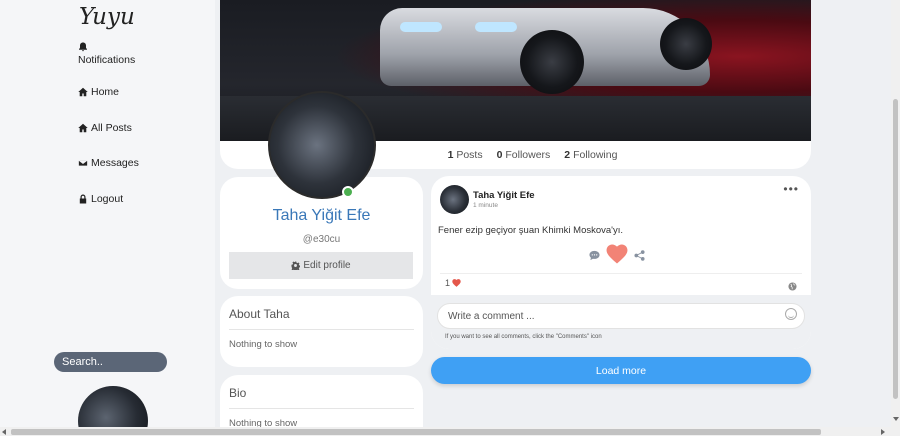 The height and width of the screenshot is (436, 900). I want to click on post-author-name: Taha Yiğit Efe, so click(504, 195).